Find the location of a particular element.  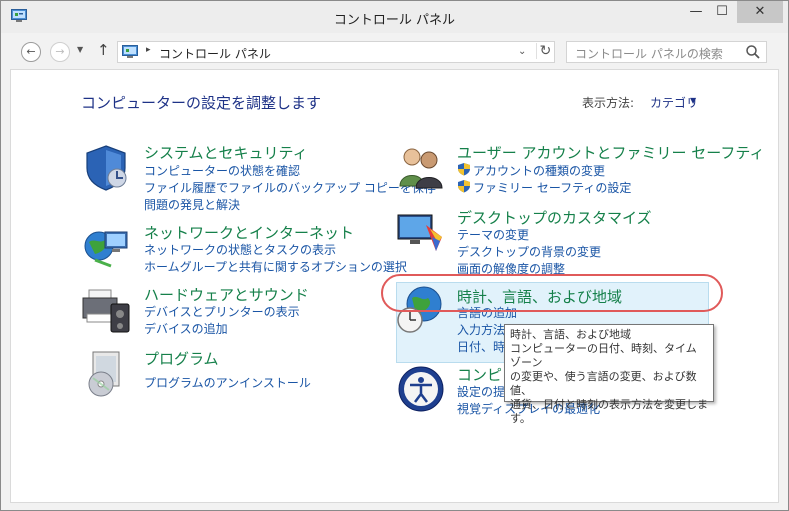

link-check-status: コンピューターの状態を確認 is located at coordinates (222, 170).